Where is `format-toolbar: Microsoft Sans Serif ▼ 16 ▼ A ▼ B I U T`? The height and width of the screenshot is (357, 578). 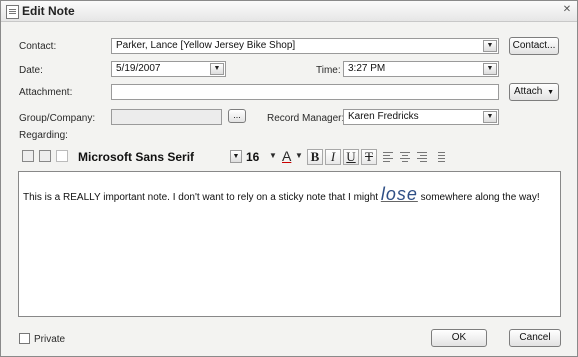
format-toolbar: Microsoft Sans Serif ▼ 16 ▼ A ▼ B I U T is located at coordinates (289, 157).